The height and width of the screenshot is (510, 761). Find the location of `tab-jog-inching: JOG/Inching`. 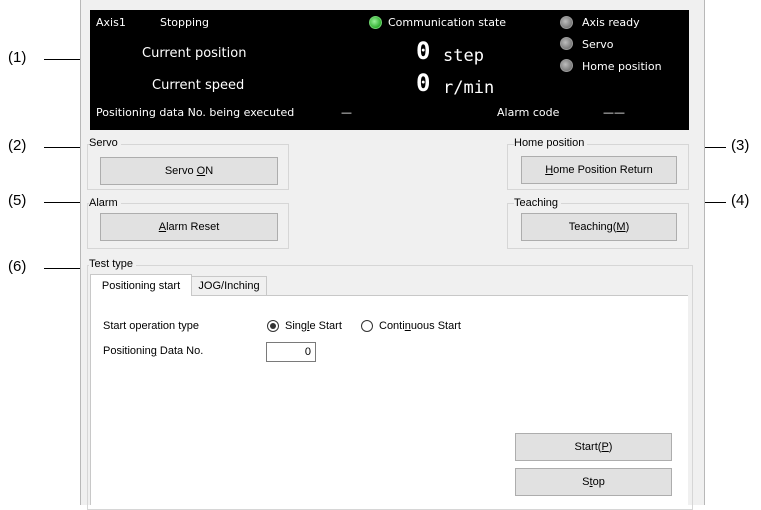

tab-jog-inching: JOG/Inching is located at coordinates (229, 286).